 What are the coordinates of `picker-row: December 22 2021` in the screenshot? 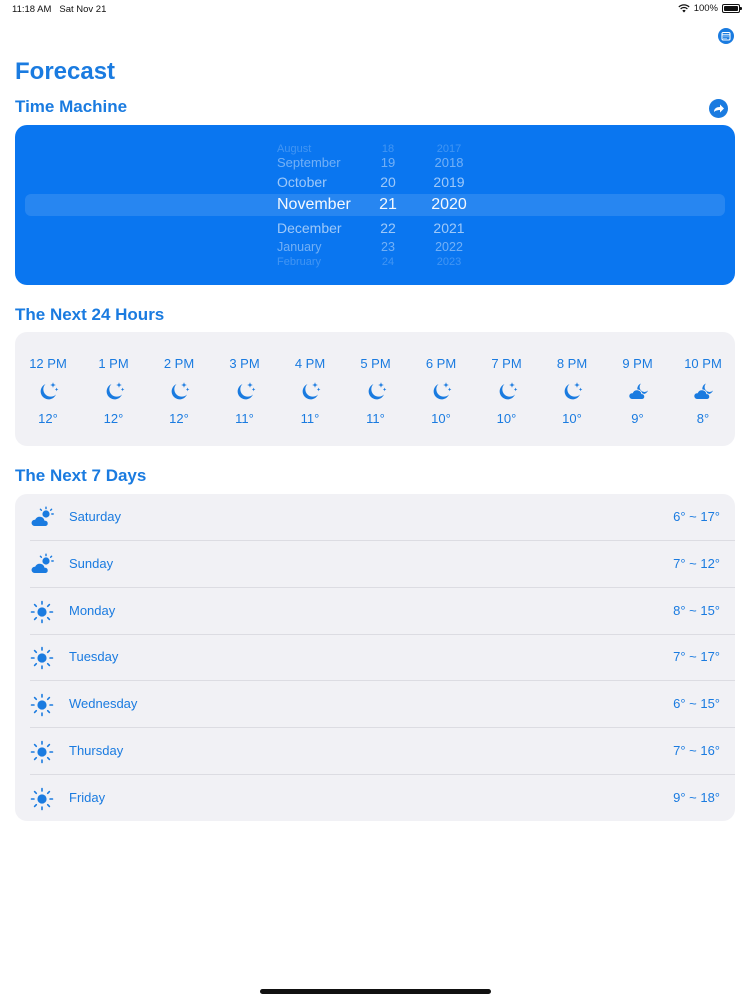 It's located at (375, 230).